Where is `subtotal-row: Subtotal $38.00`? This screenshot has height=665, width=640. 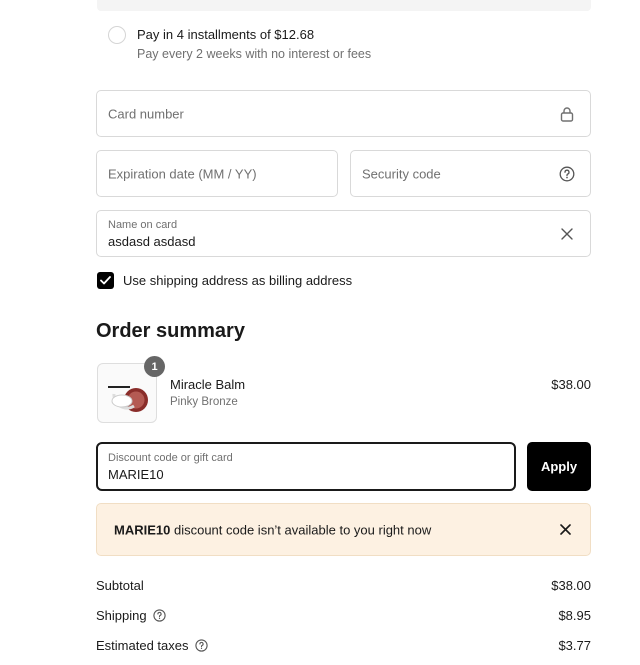 subtotal-row: Subtotal $38.00 is located at coordinates (343, 587).